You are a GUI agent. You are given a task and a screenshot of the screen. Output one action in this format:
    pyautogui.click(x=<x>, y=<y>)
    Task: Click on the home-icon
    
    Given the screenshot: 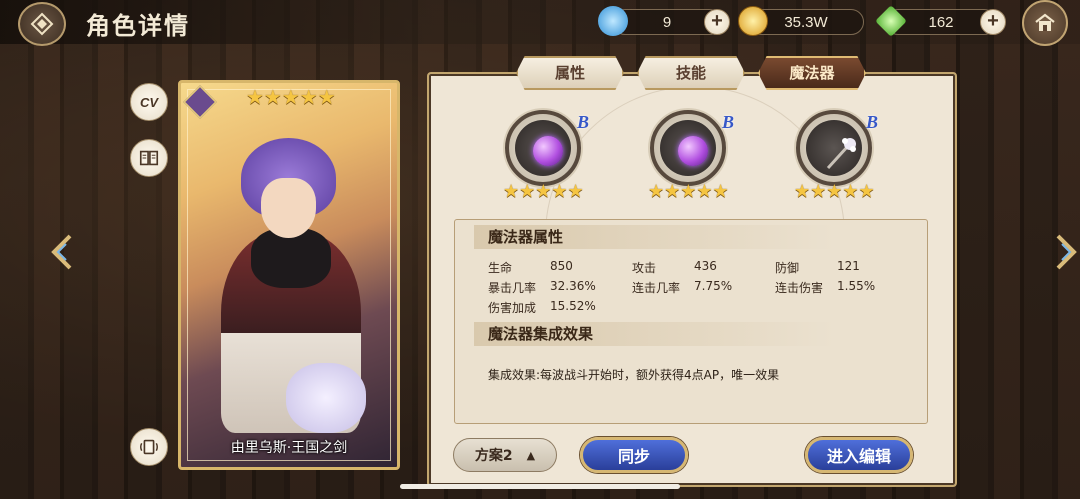 What is the action you would take?
    pyautogui.click(x=1045, y=22)
    